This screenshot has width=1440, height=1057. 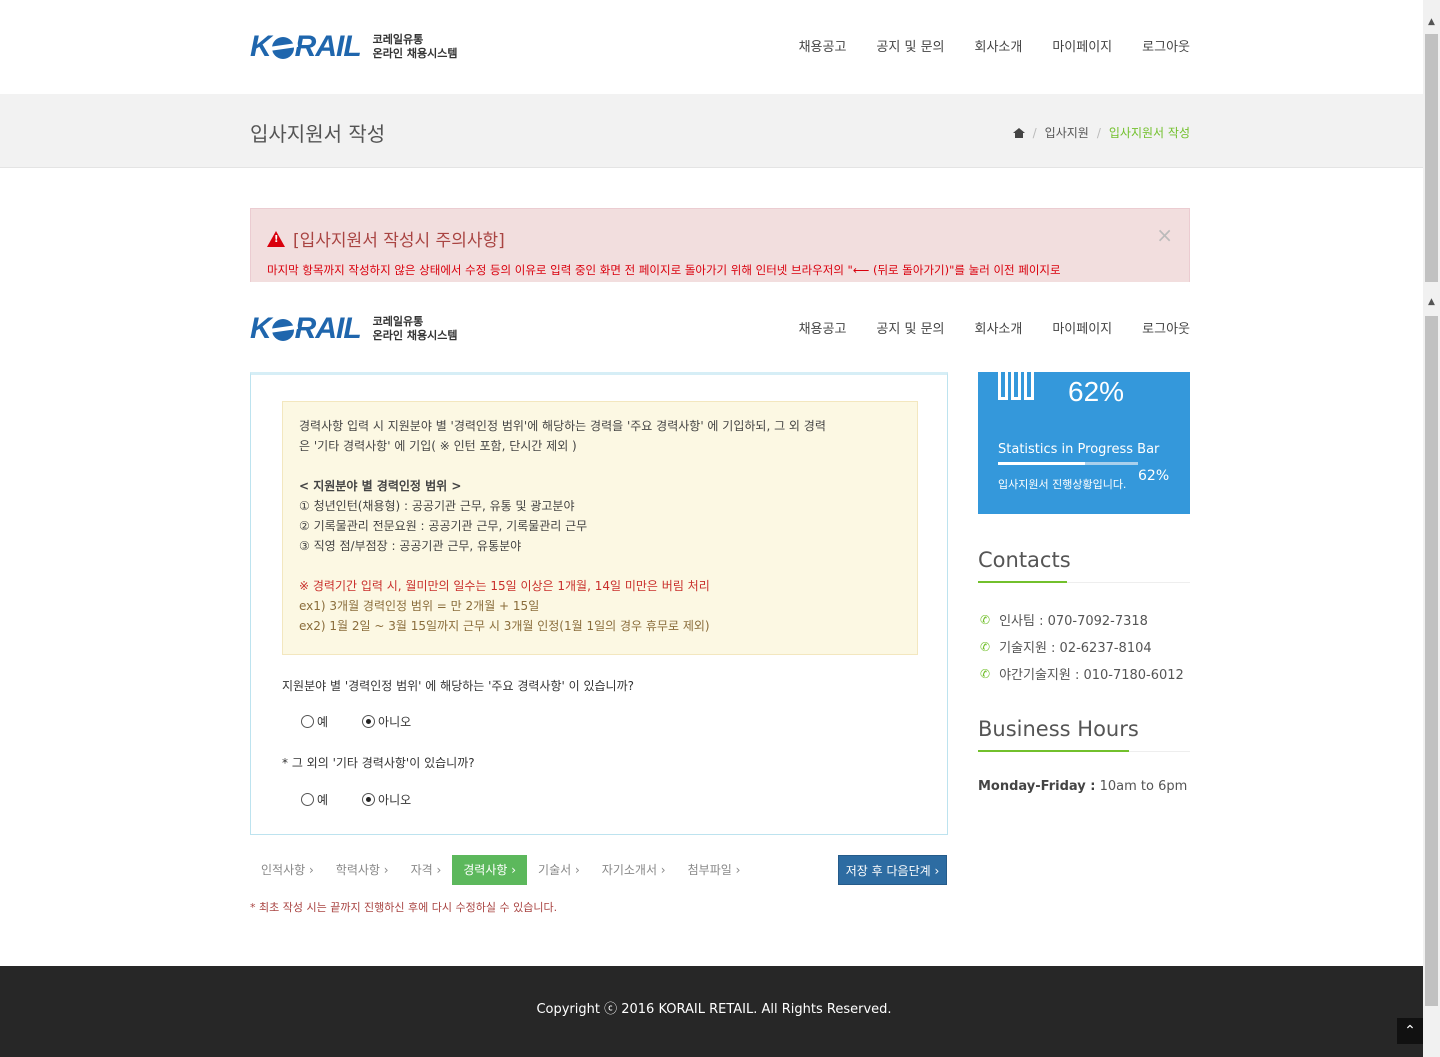 I want to click on home-icon, so click(x=1018, y=132).